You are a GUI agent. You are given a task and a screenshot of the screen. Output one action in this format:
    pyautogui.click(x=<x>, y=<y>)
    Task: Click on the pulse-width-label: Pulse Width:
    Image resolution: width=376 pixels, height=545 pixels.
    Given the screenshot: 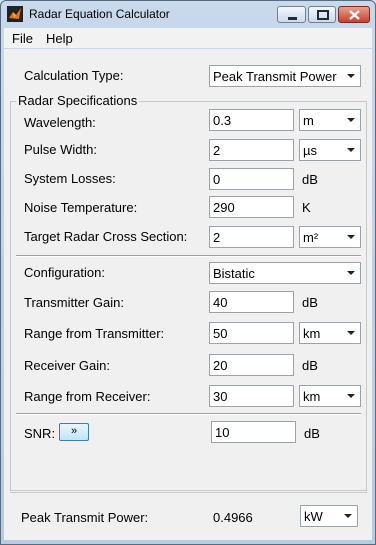 What is the action you would take?
    pyautogui.click(x=60, y=149)
    